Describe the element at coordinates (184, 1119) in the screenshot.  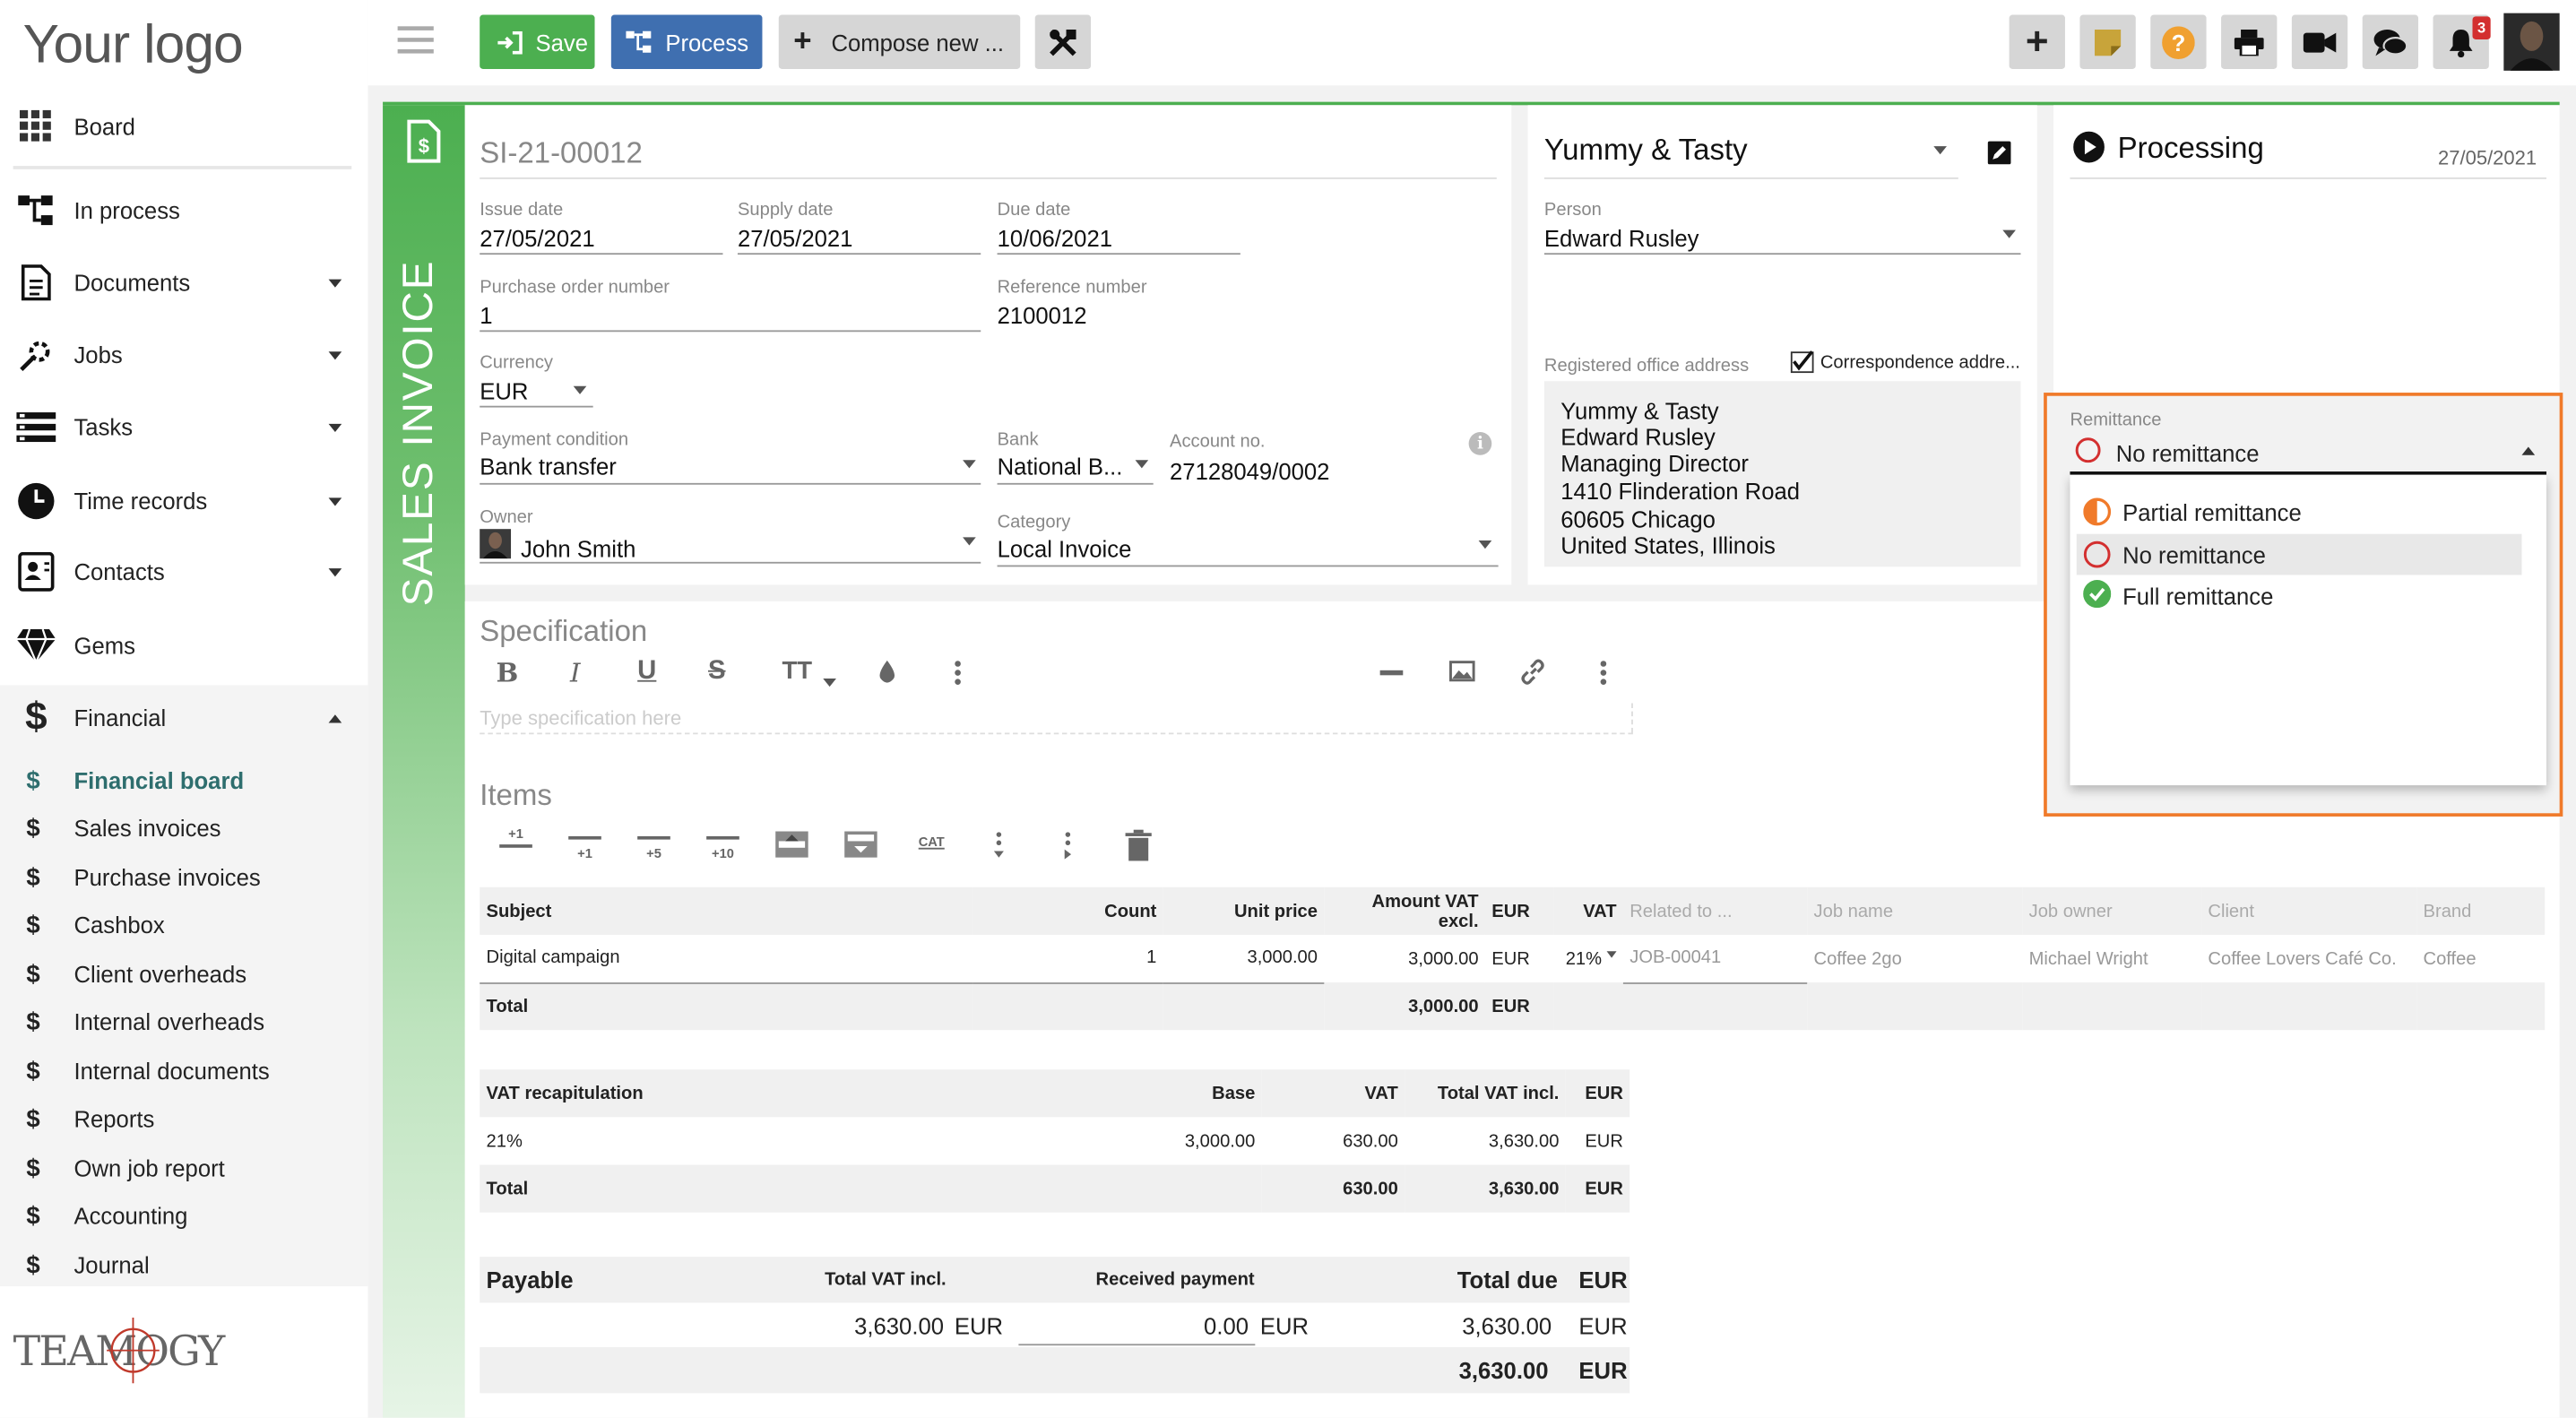
I see `sidebar-subitem-reports: $ Reports` at that location.